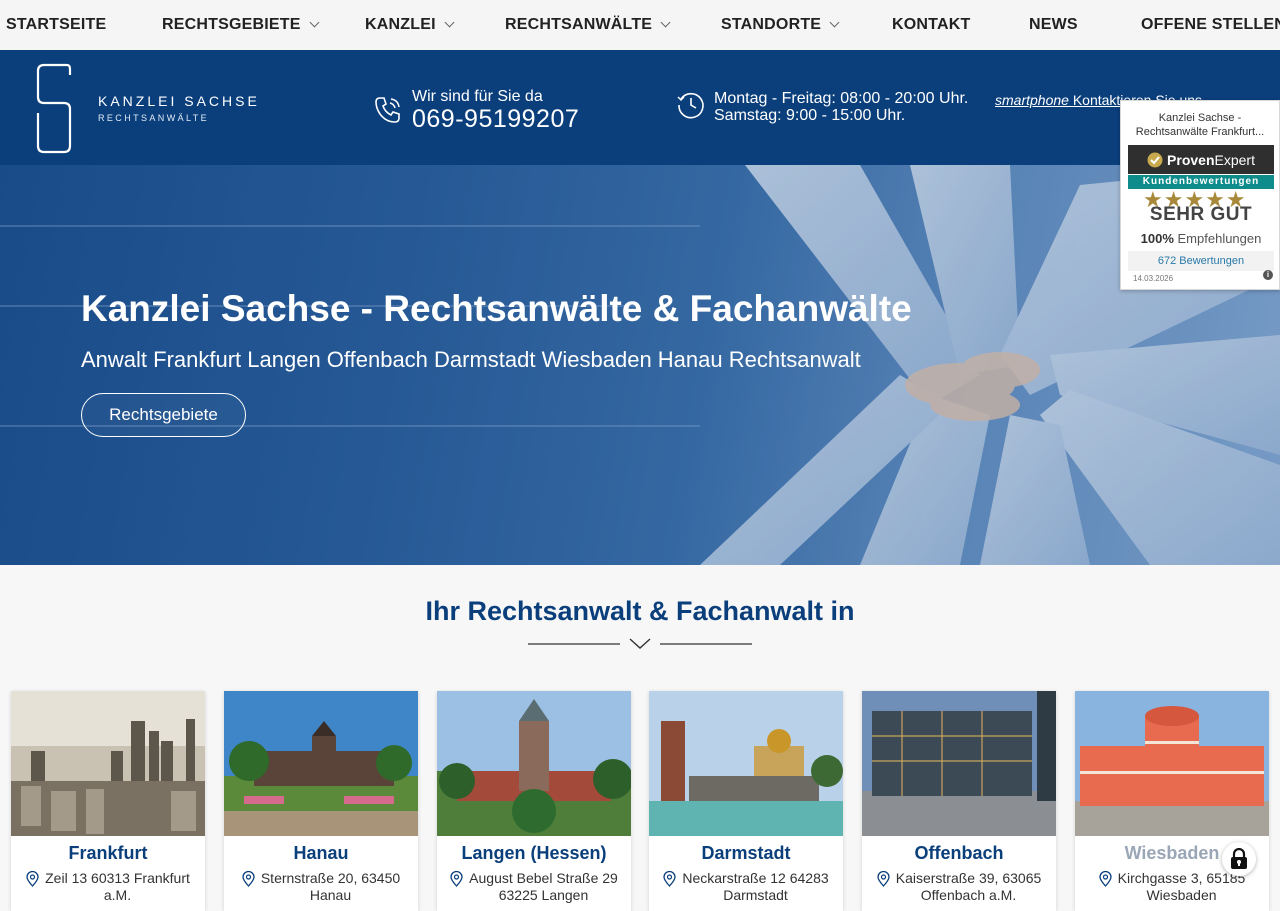  I want to click on card-address: Neckarstraße 12 64283 Darmstadt, so click(746, 887).